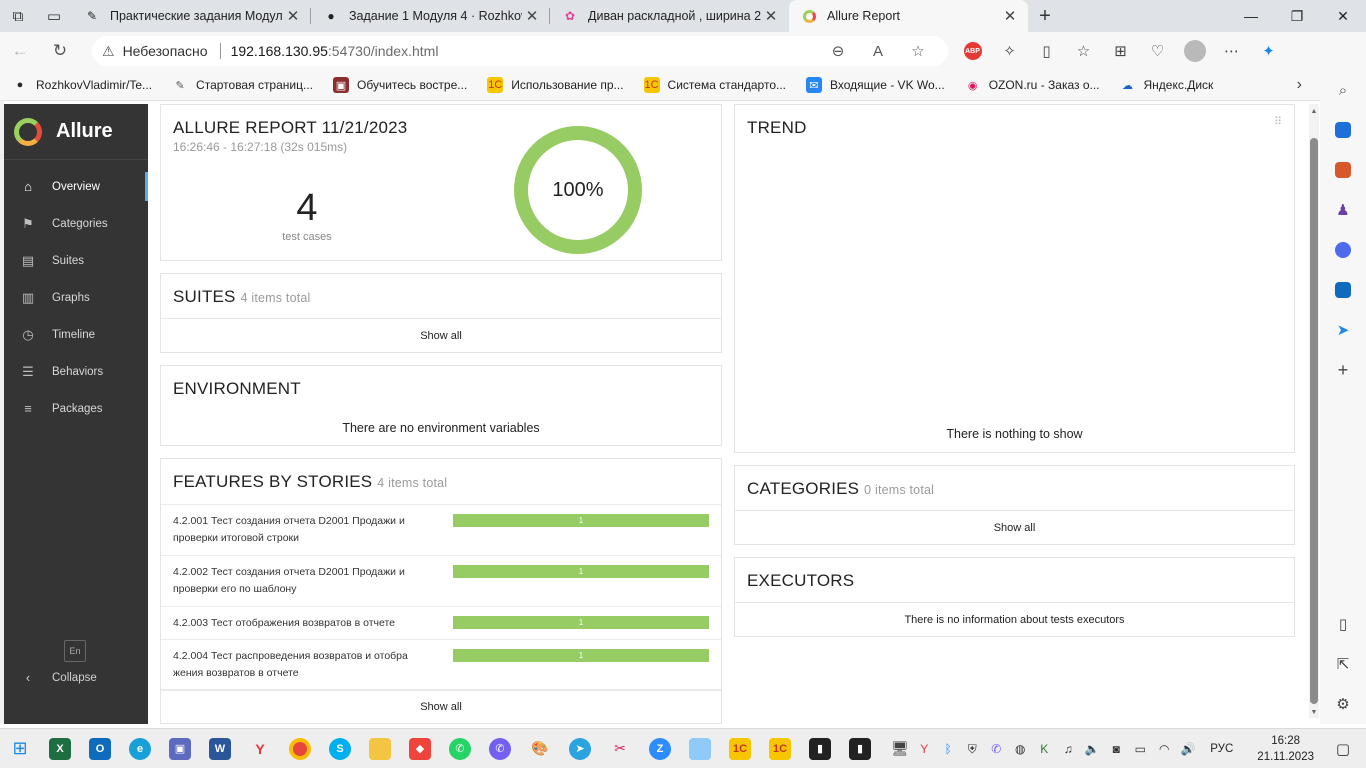 This screenshot has height=769, width=1366. Describe the element at coordinates (300, 749) in the screenshot. I see `chrome-icon` at that location.